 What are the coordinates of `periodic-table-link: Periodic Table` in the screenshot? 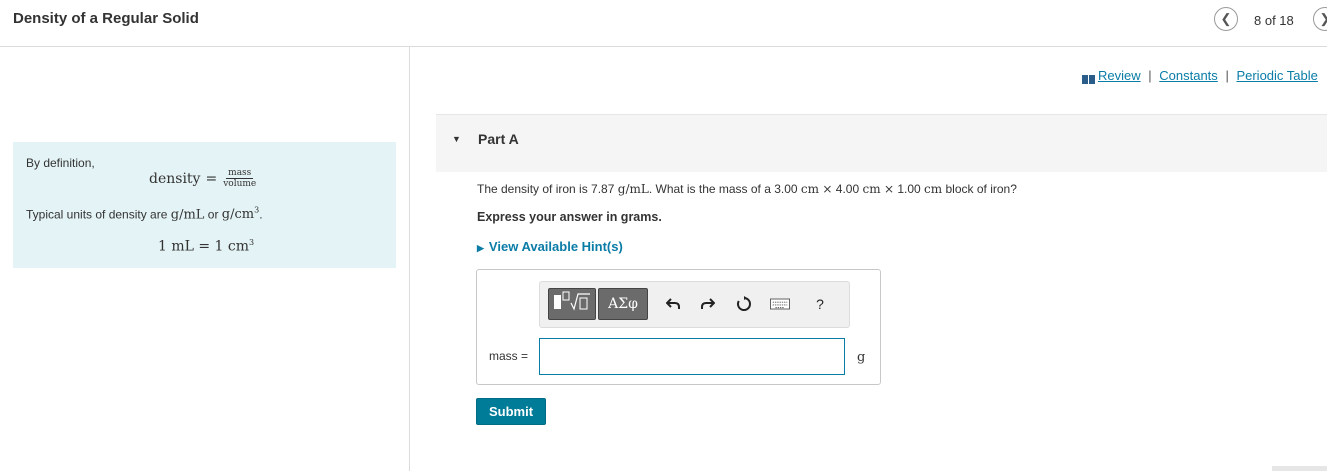 It's located at (1276, 75).